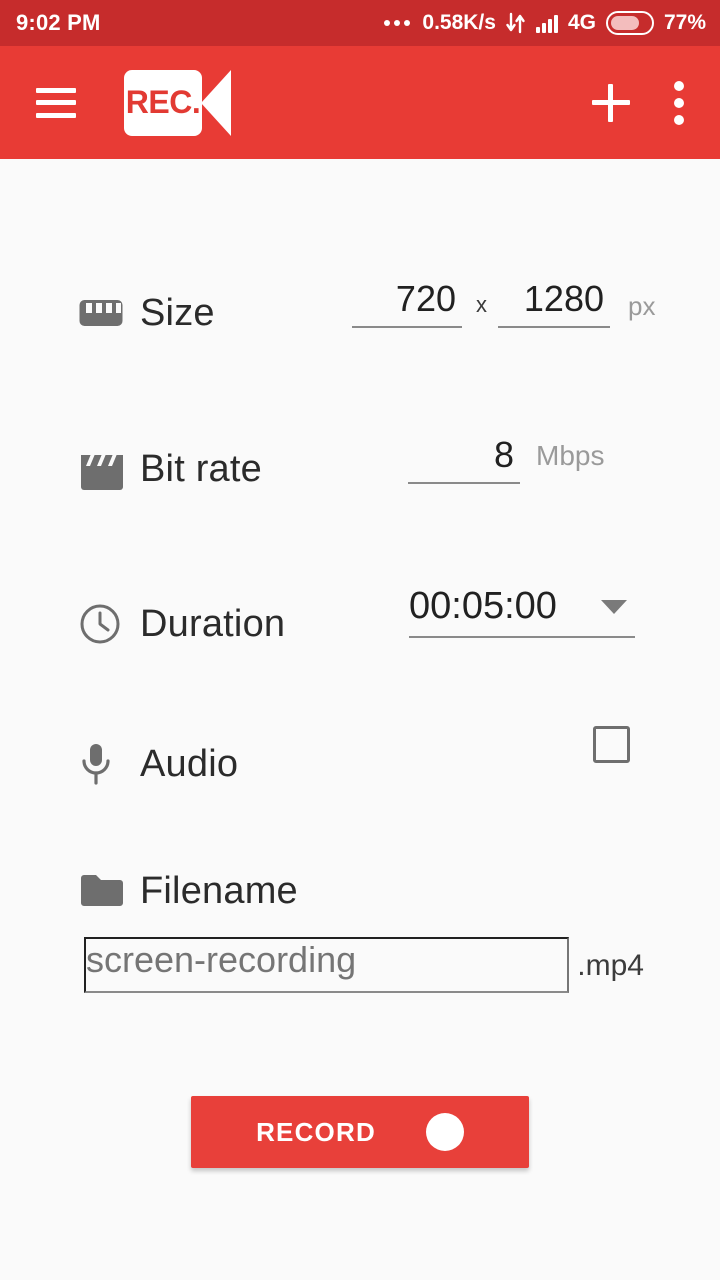 This screenshot has height=1280, width=720. I want to click on status-bar-icons: 0.58K/s 4G 77%, so click(545, 23).